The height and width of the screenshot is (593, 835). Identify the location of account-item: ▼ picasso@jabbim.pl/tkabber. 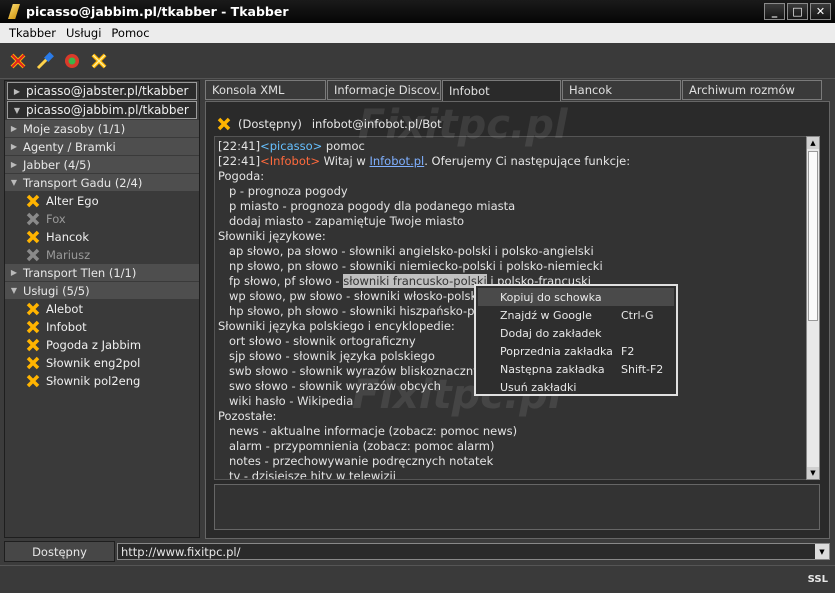
(102, 110).